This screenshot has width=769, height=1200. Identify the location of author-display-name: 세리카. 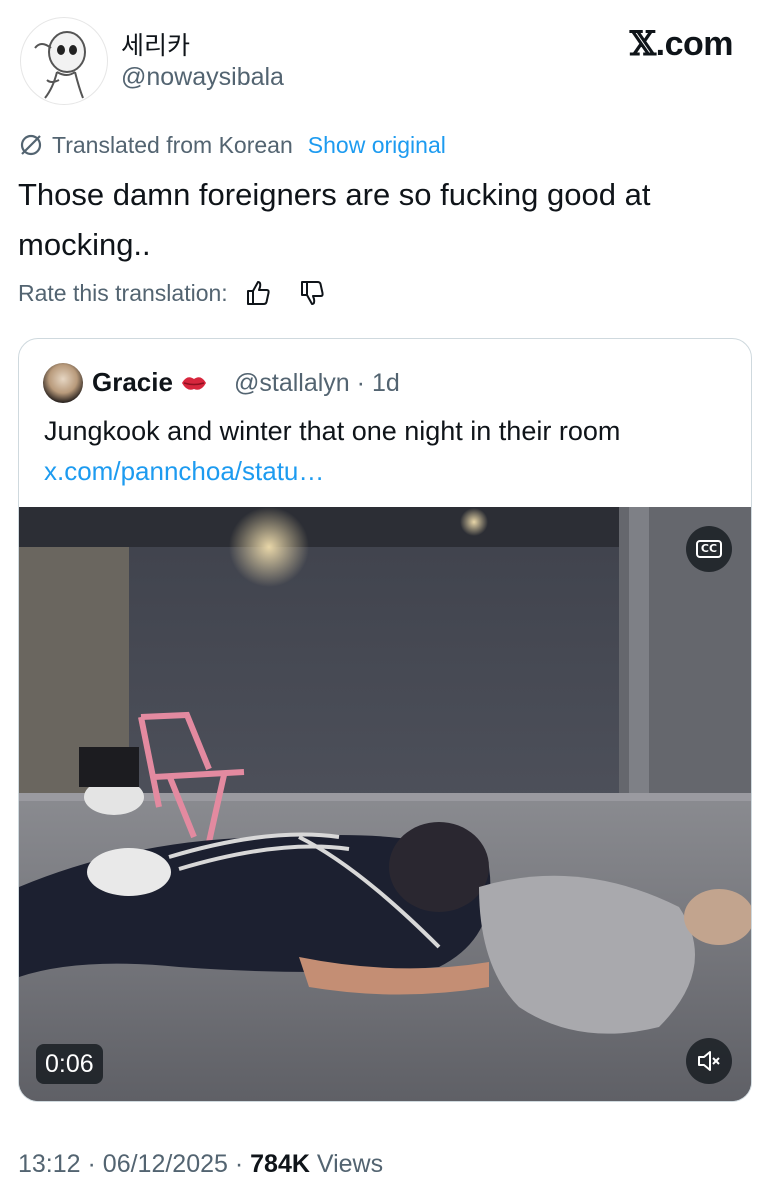
(155, 44).